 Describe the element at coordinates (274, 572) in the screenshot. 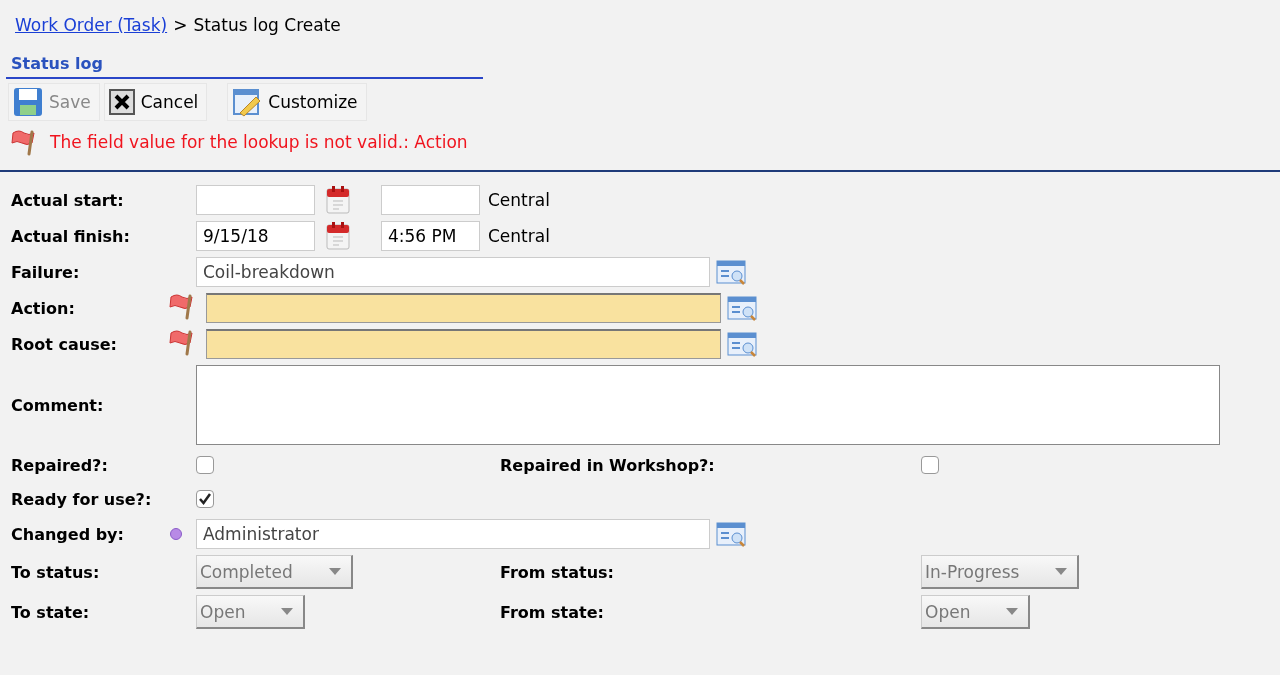

I see `status-dropdown: Completed` at that location.